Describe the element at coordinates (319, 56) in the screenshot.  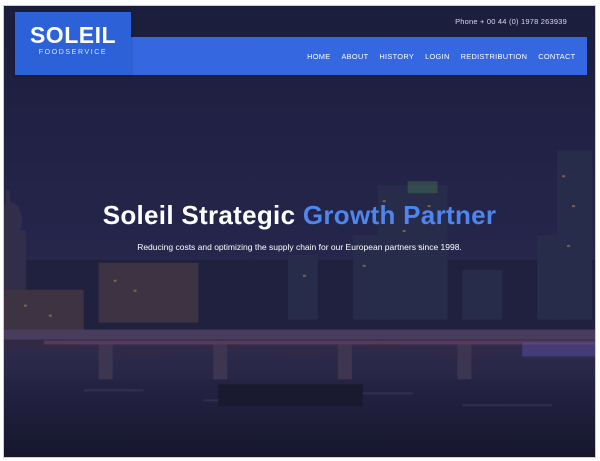
I see `nav-item-home: HOME` at that location.